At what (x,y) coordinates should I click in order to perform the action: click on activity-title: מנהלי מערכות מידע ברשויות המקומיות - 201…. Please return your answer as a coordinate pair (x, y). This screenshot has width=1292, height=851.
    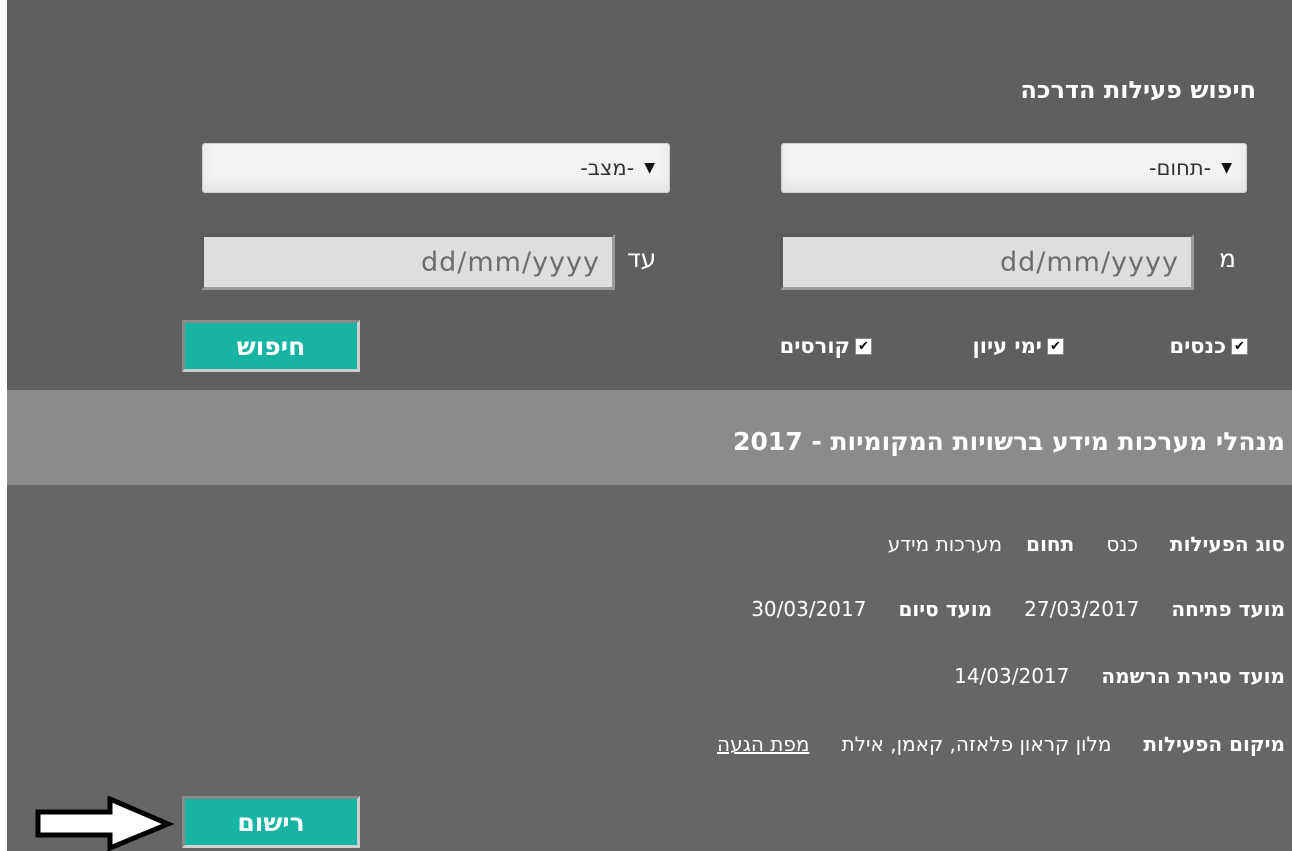
    Looking at the image, I should click on (1009, 441).